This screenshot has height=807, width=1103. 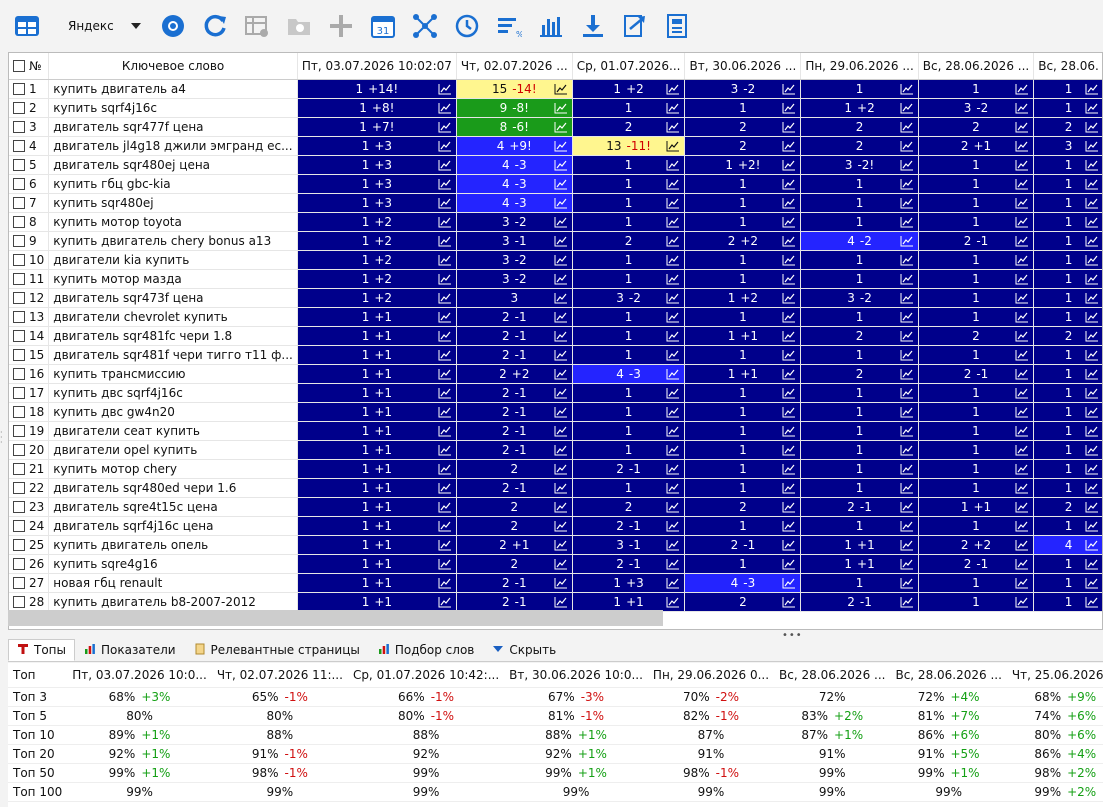 I want to click on table-row: 27 новая гбц renault 1 +1 2 -1 1 +3 4 -3 1 1 1, so click(x=555, y=583).